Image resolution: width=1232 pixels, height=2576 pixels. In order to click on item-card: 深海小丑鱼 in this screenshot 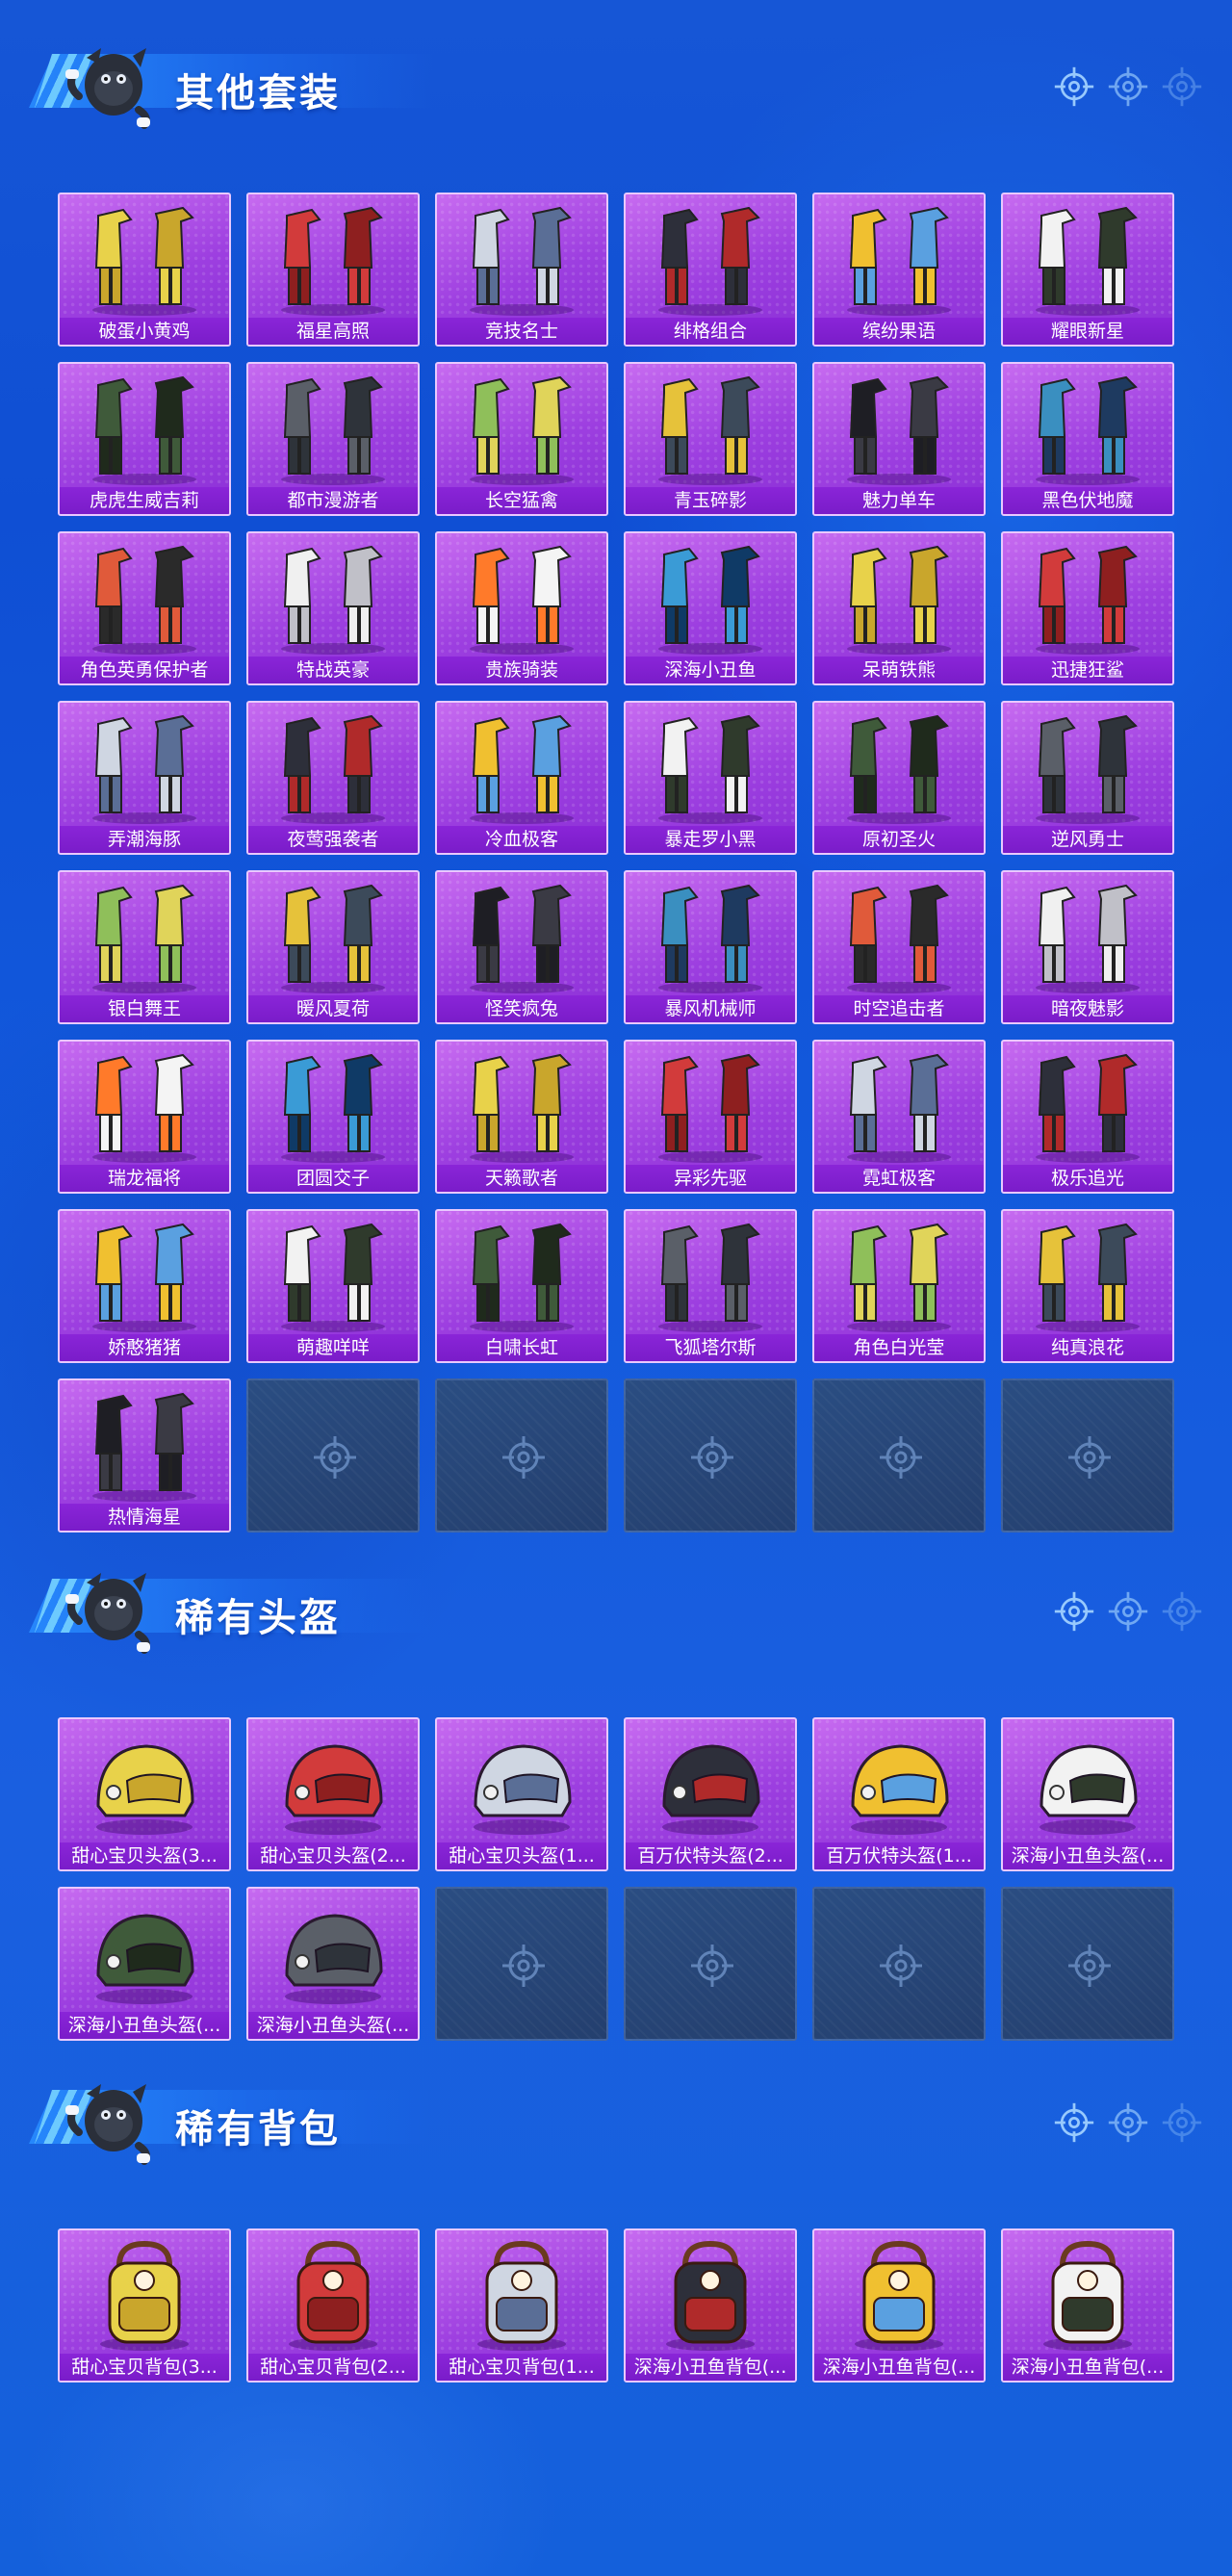, I will do `click(710, 608)`.